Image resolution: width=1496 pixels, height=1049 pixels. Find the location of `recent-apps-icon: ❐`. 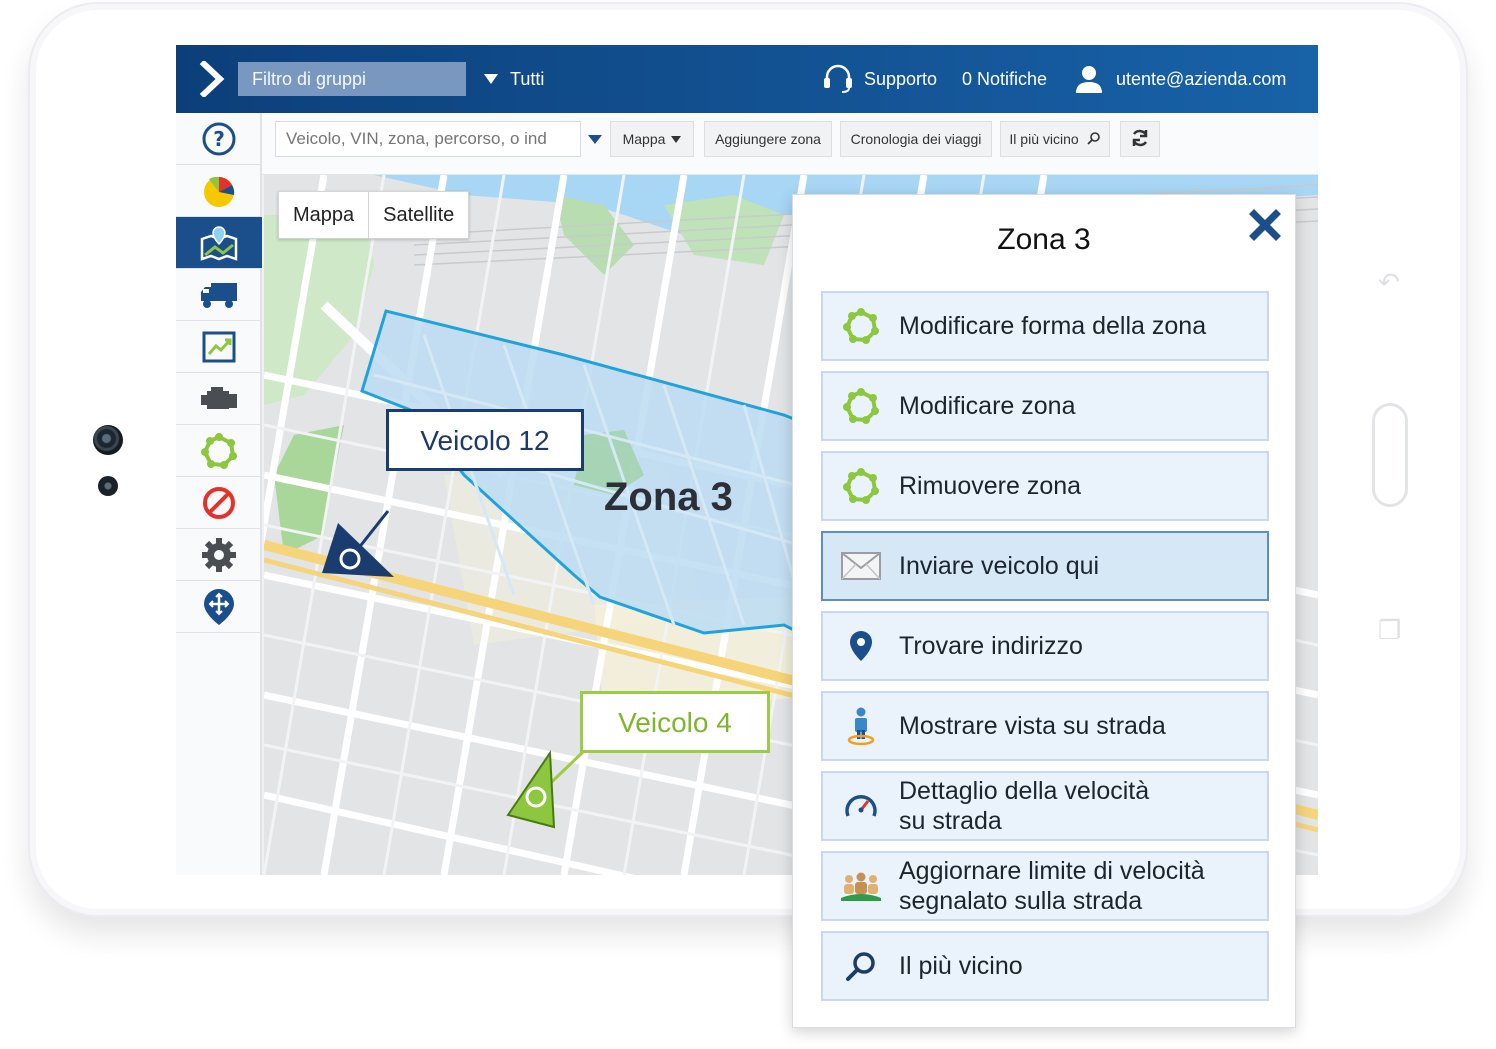

recent-apps-icon: ❐ is located at coordinates (1389, 631).